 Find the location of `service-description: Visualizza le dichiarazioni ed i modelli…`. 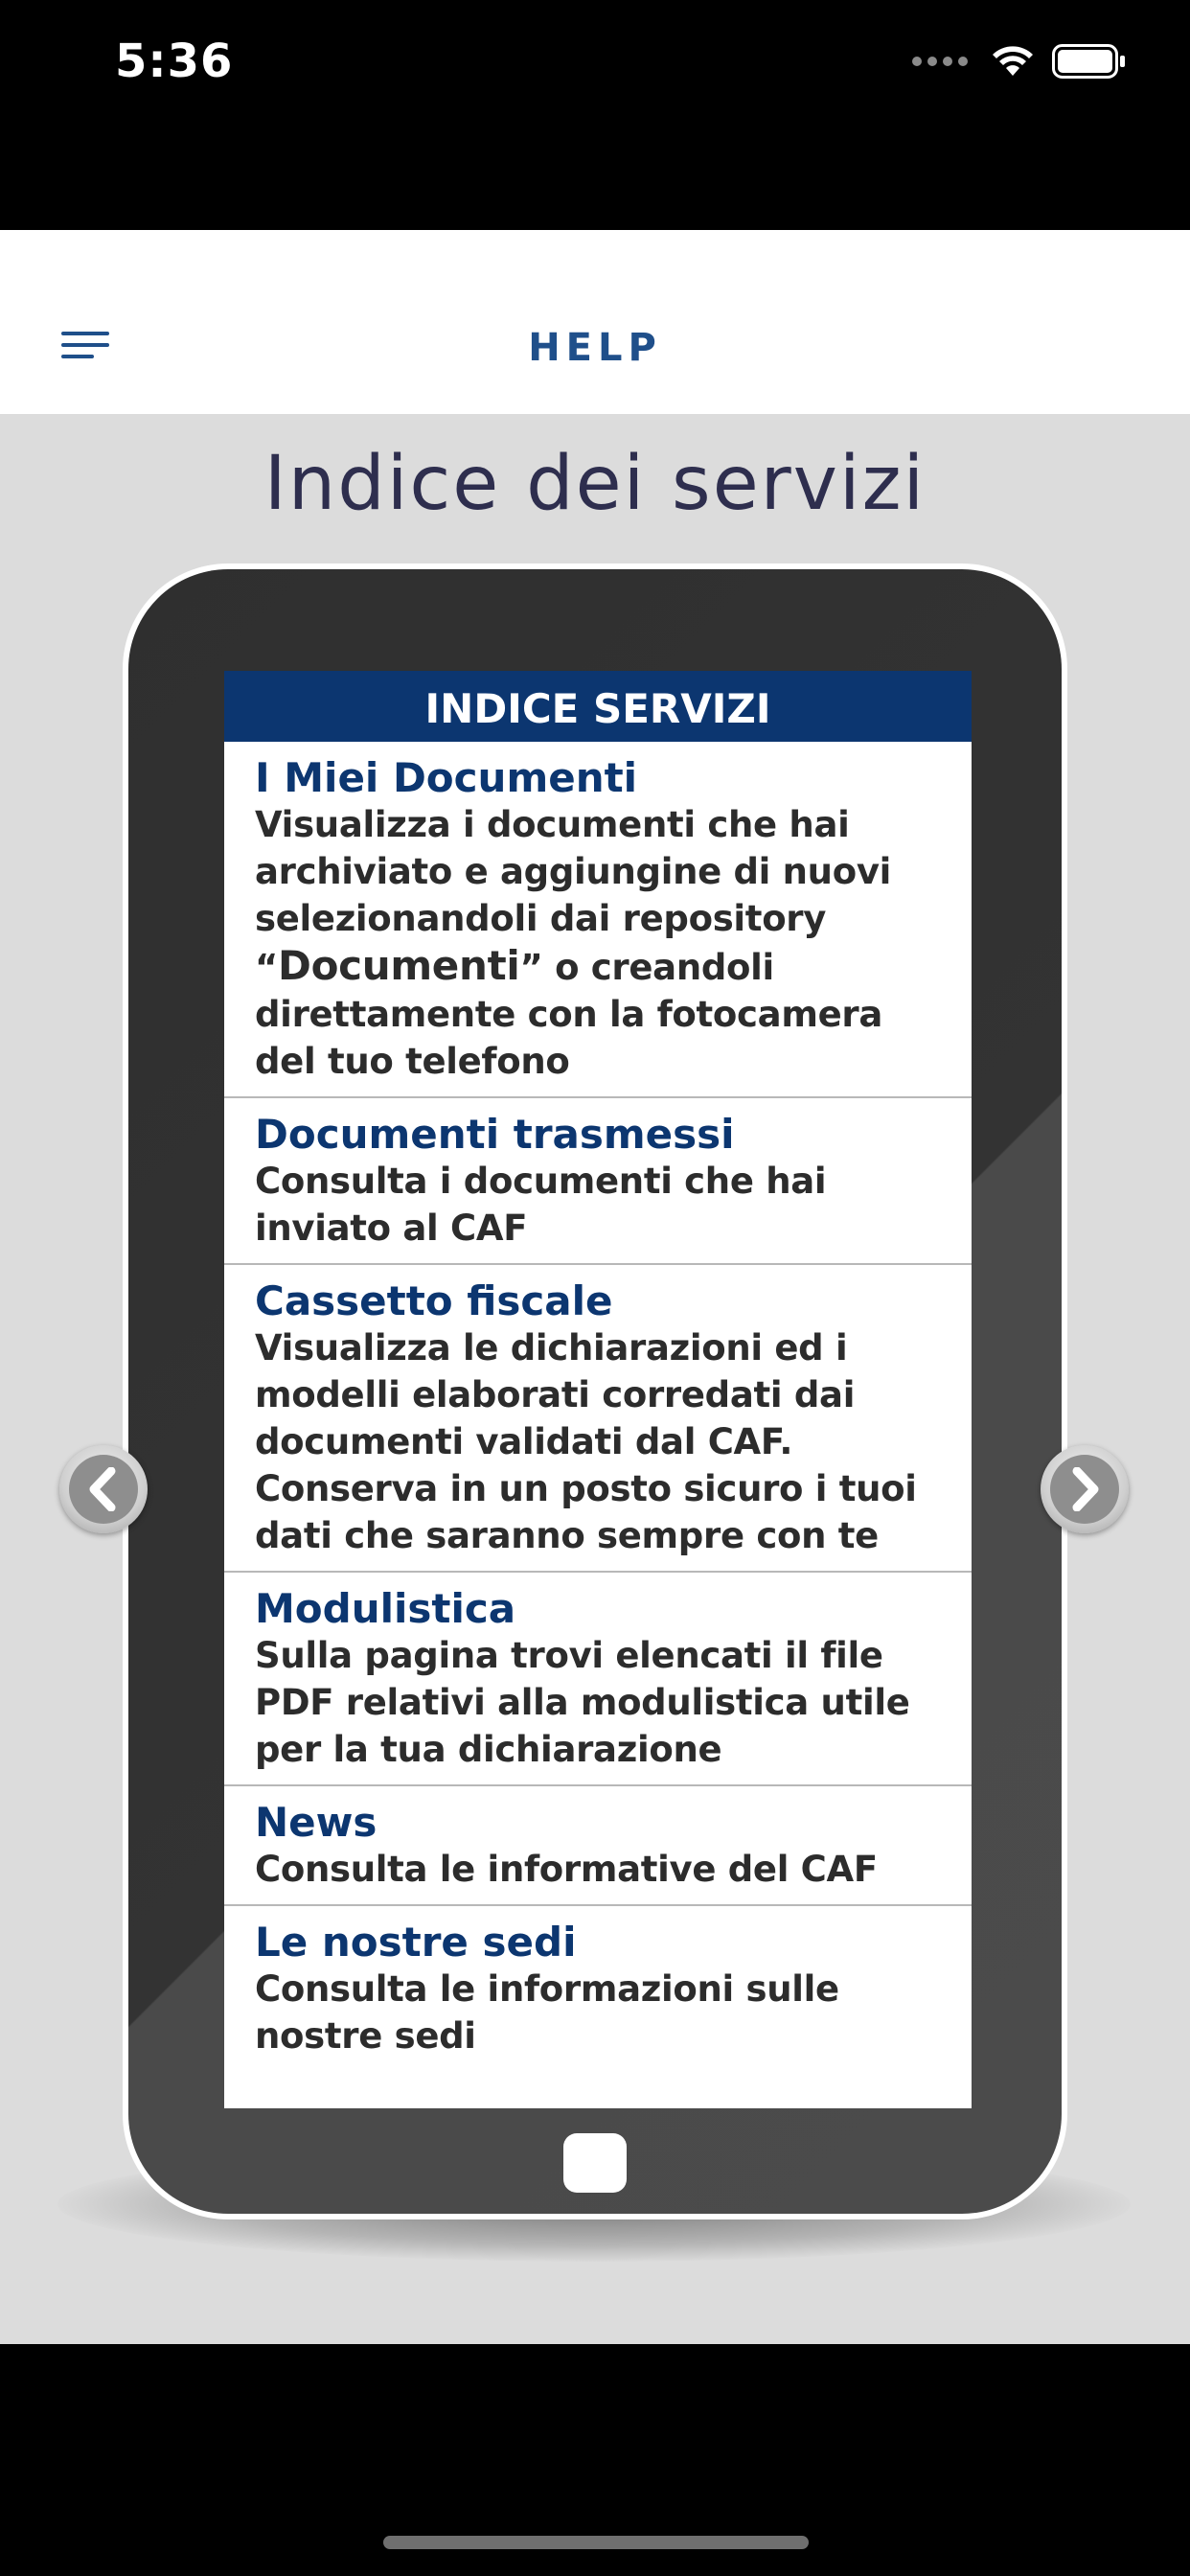

service-description: Visualizza le dichiarazioni ed i modelli… is located at coordinates (586, 1441).